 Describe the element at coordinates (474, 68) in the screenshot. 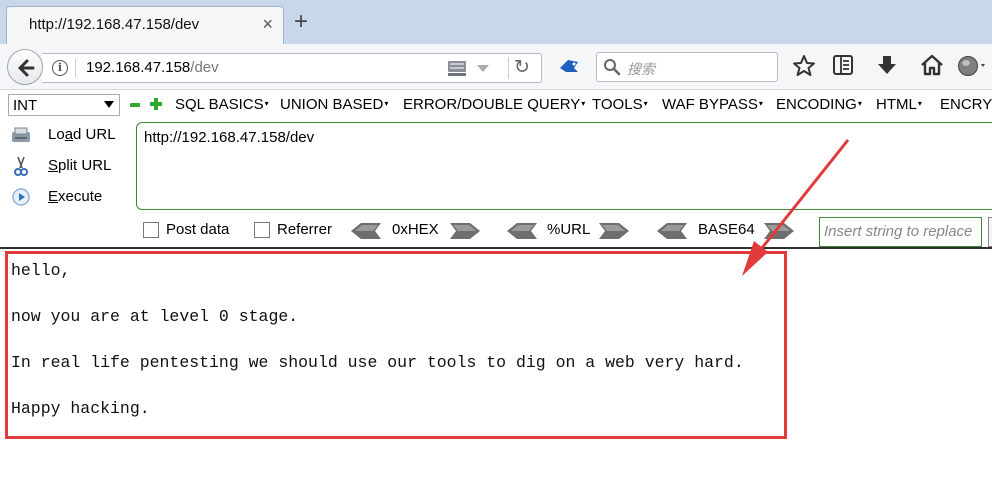

I see `server-dropdown-icon` at that location.